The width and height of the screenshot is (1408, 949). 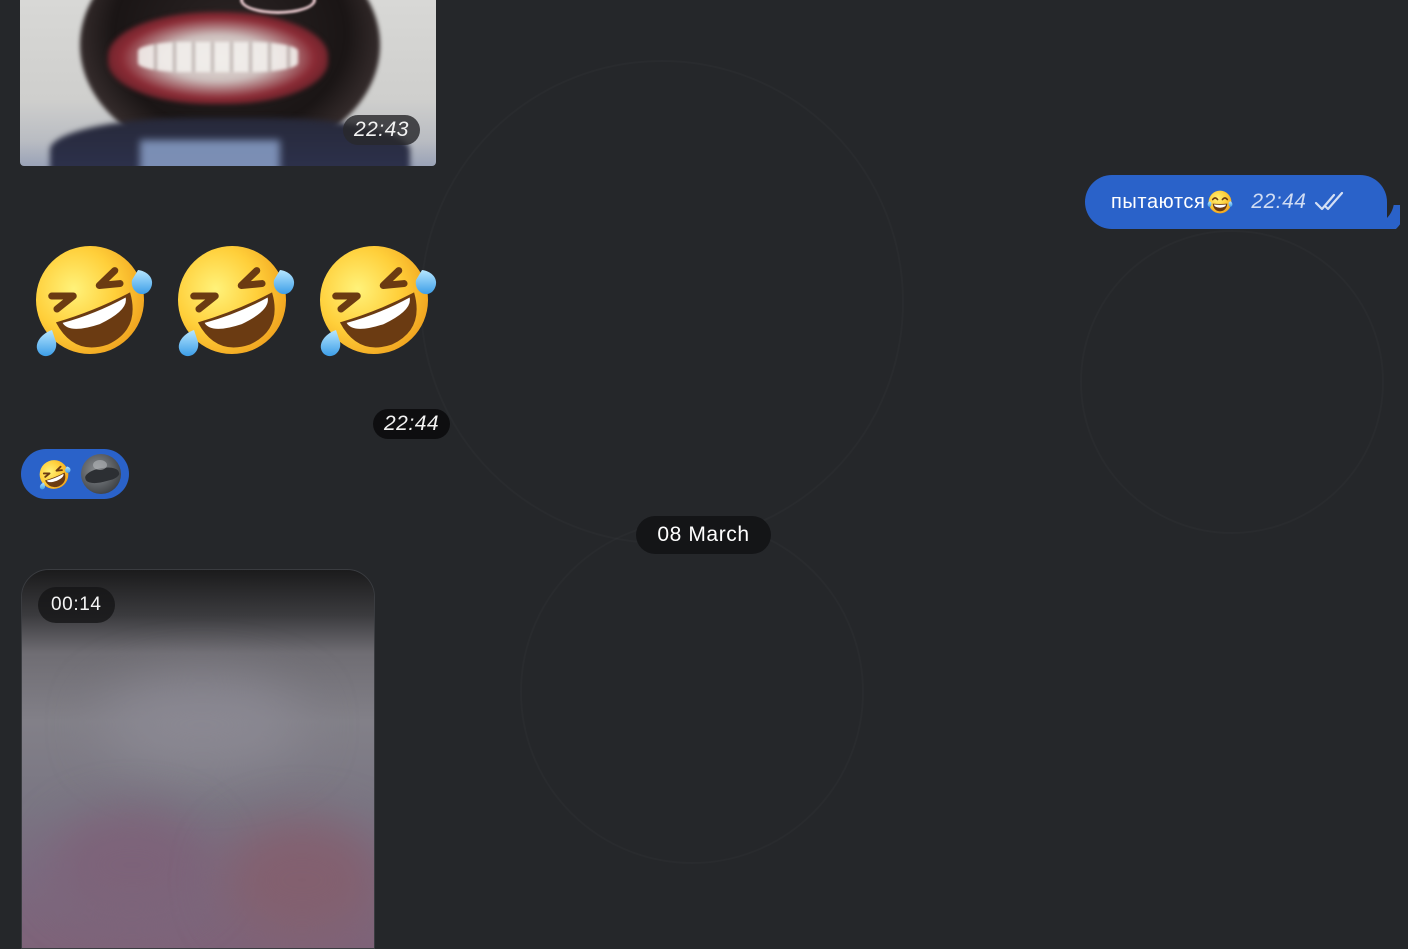 I want to click on video-duration-badge: 00:14, so click(x=76, y=605).